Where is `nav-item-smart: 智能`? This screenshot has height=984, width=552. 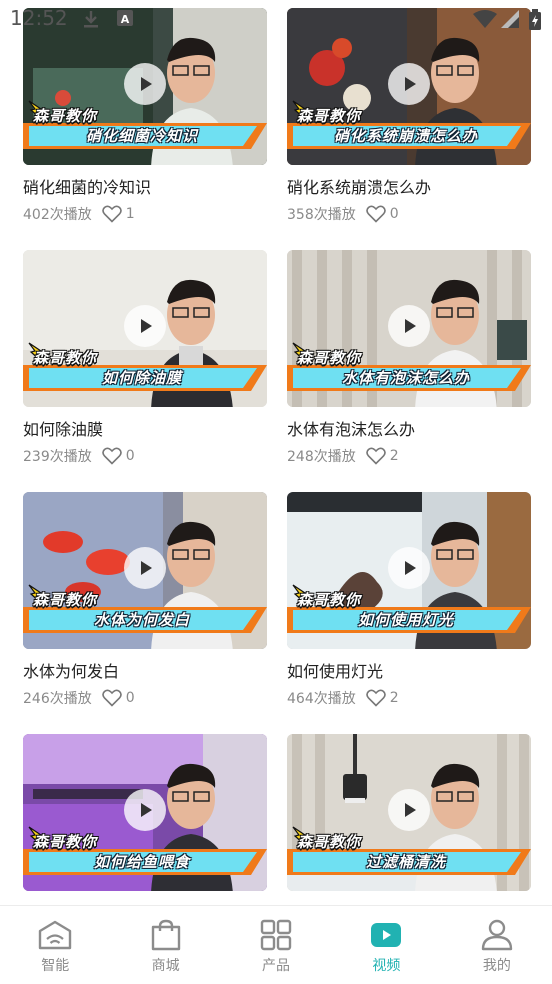 nav-item-smart: 智能 is located at coordinates (55, 945).